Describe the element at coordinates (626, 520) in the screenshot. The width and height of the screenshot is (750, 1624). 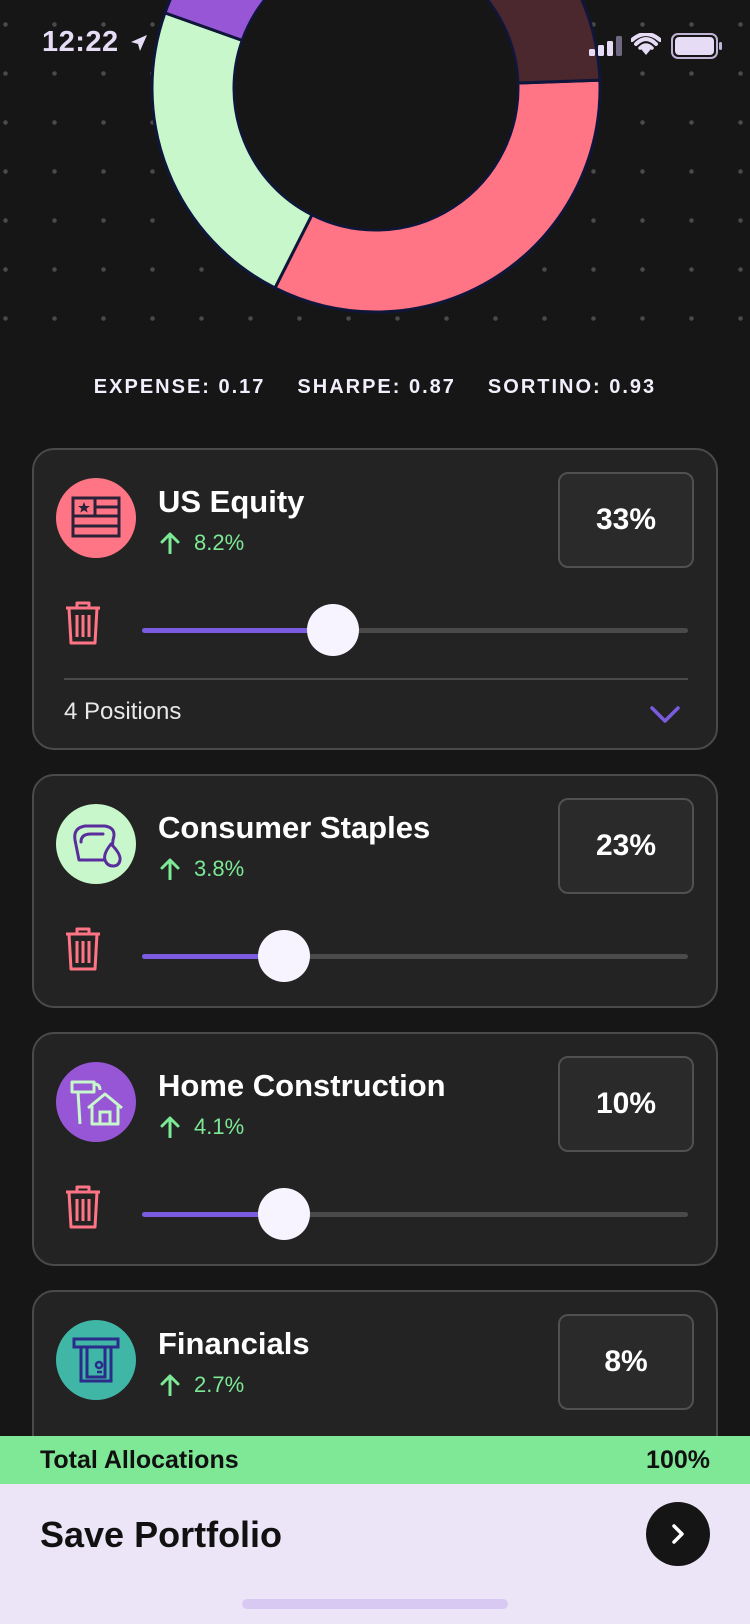
I see `percent-input: 33%` at that location.